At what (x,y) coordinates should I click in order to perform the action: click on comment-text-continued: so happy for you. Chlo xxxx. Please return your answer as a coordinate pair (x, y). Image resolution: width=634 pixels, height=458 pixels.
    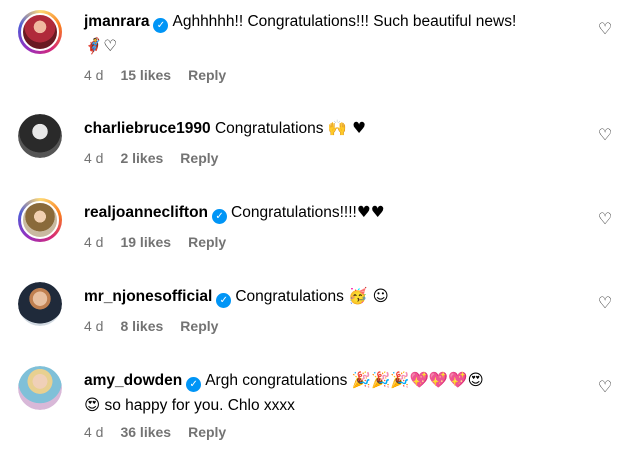
    Looking at the image, I should click on (199, 405).